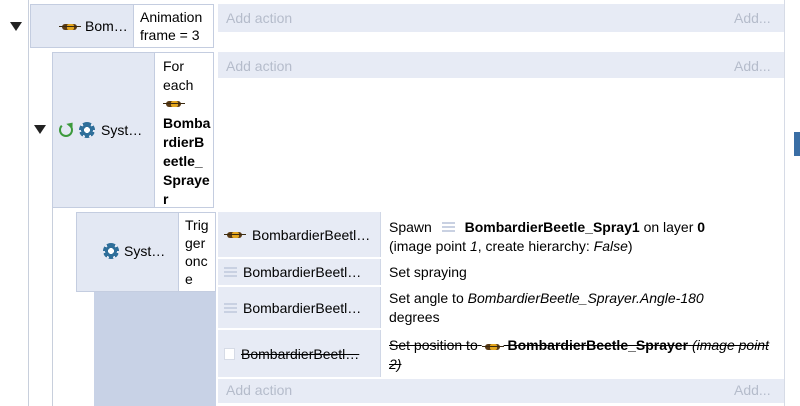  I want to click on for-each-object: BombardierBeetle_Sprayer, so click(187, 161).